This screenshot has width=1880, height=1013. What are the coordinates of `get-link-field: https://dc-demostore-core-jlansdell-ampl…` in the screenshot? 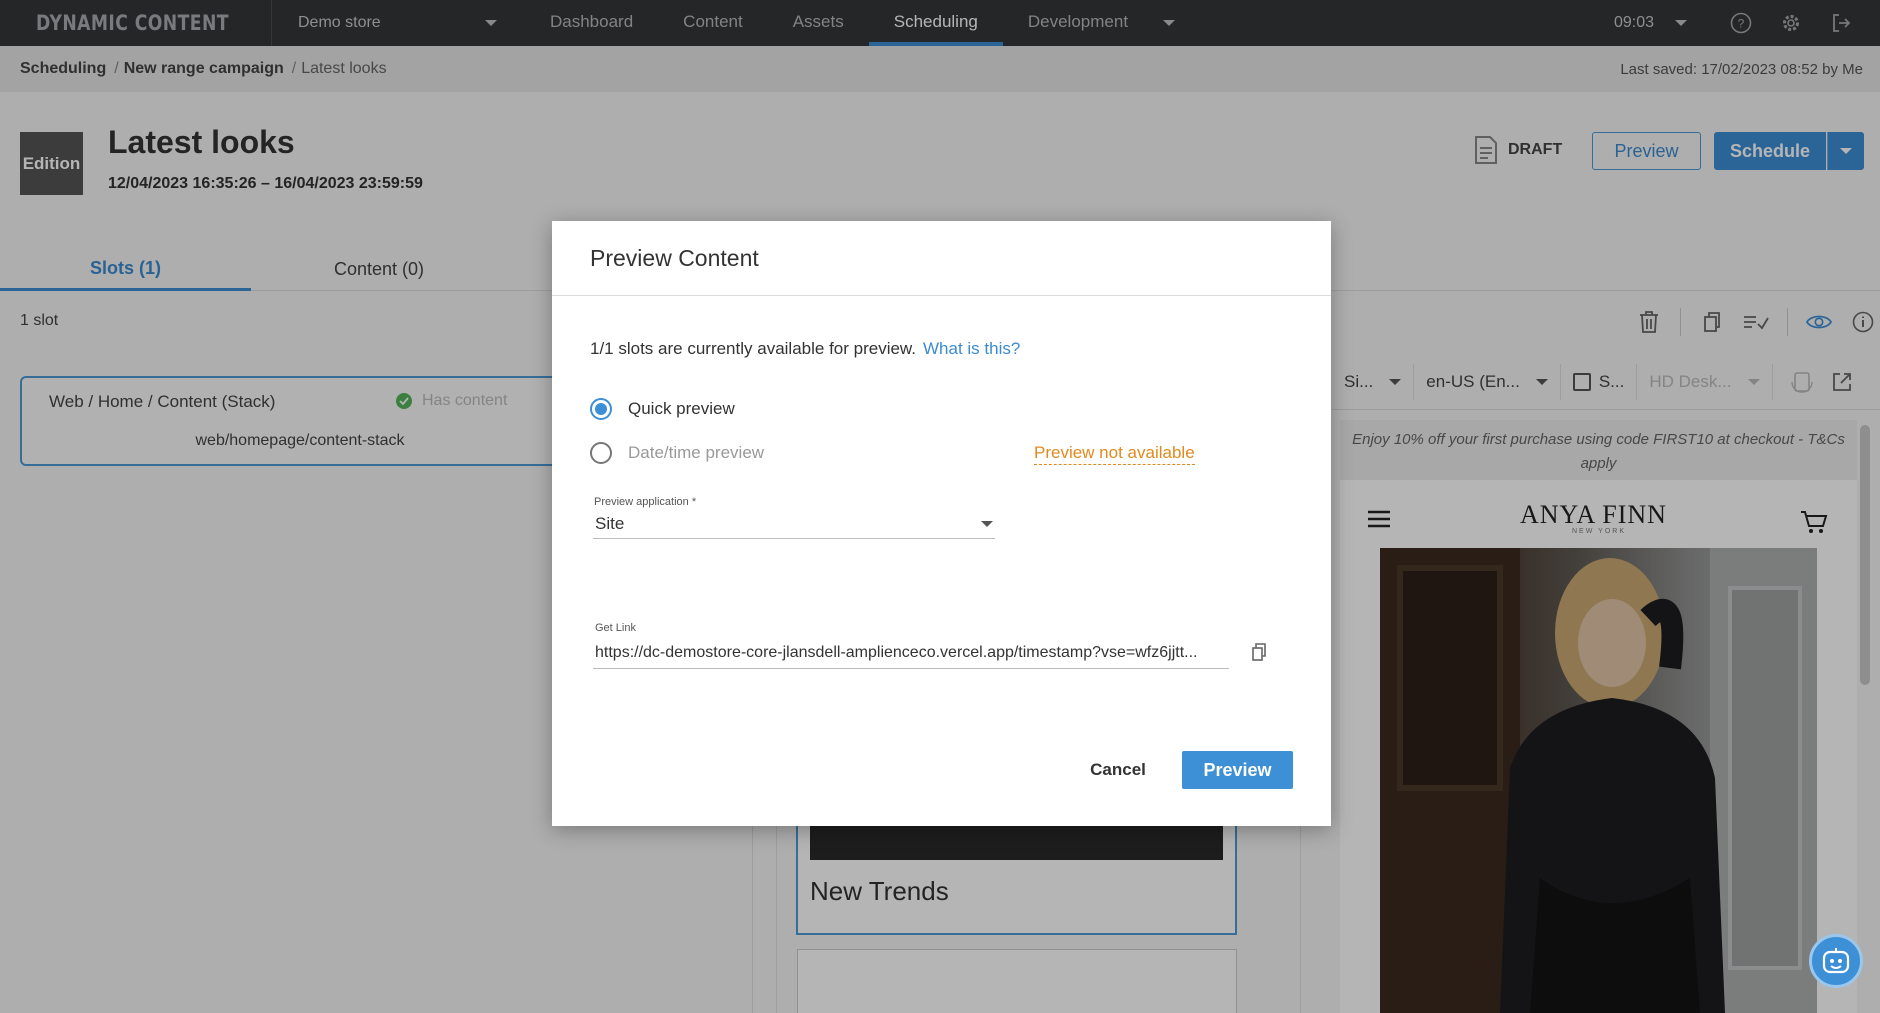 It's located at (911, 653).